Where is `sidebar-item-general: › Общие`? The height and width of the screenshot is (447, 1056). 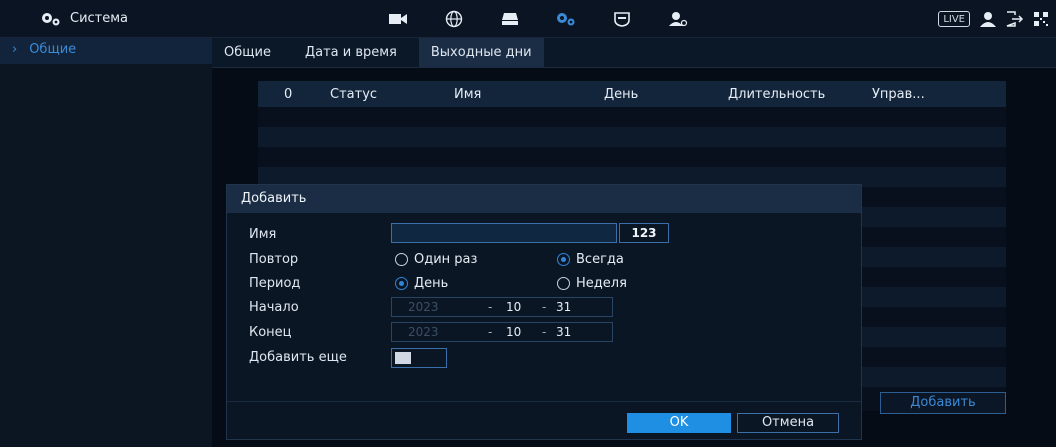 sidebar-item-general: › Общие is located at coordinates (106, 51).